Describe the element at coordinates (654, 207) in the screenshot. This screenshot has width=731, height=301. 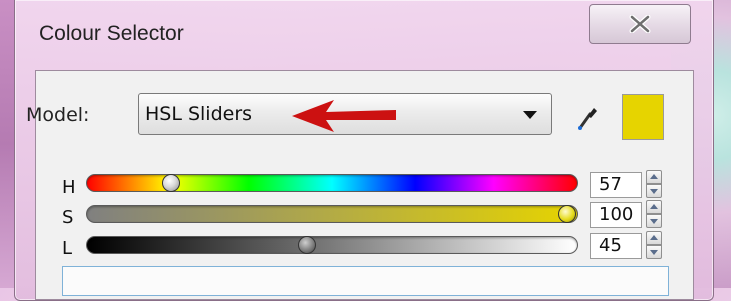
I see `saturation-increment-button` at that location.